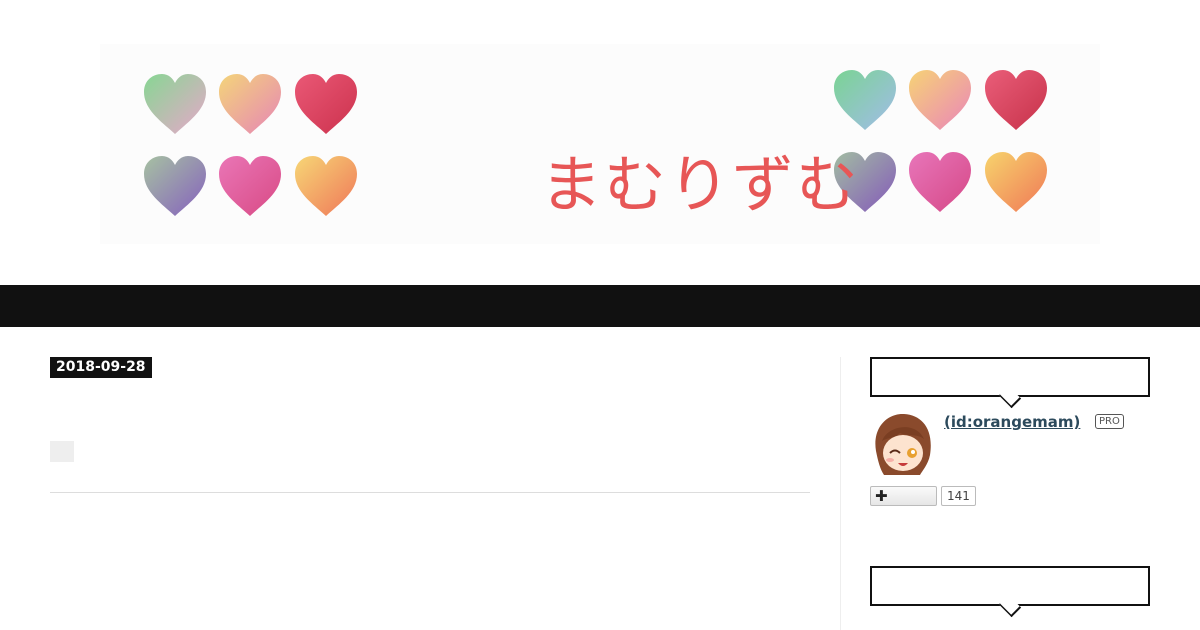 The width and height of the screenshot is (1200, 630). I want to click on entry-date: 2018-09-28, so click(101, 367).